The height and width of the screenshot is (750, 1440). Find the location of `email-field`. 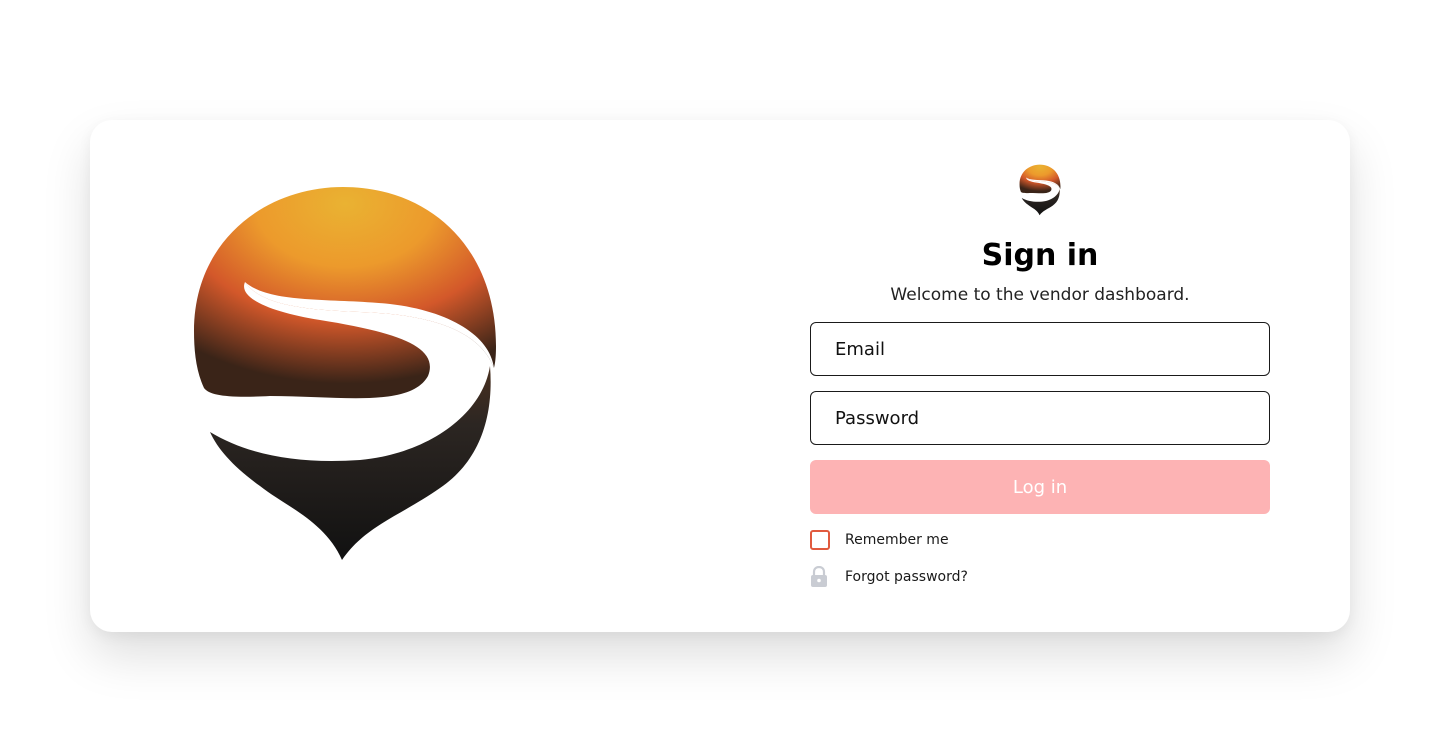

email-field is located at coordinates (1040, 349).